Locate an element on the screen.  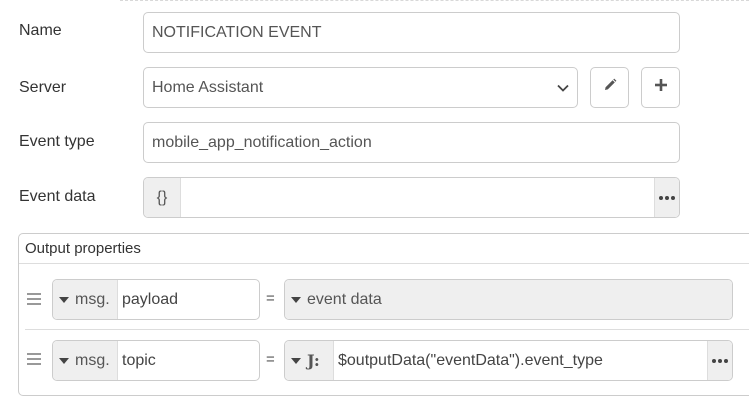
add-server-button is located at coordinates (660, 87).